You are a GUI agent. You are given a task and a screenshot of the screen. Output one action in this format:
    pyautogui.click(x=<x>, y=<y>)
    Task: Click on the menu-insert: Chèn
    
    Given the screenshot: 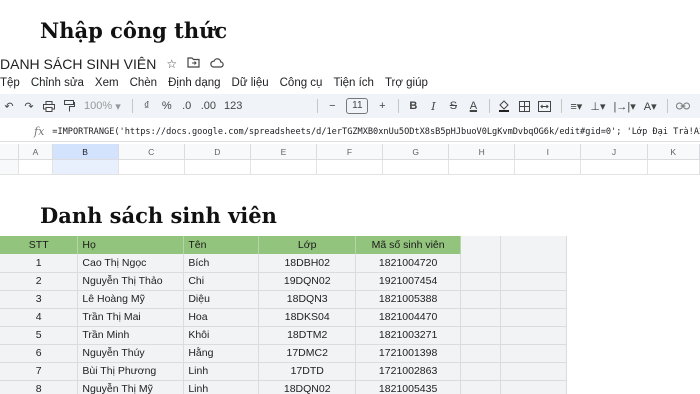 What is the action you would take?
    pyautogui.click(x=144, y=83)
    